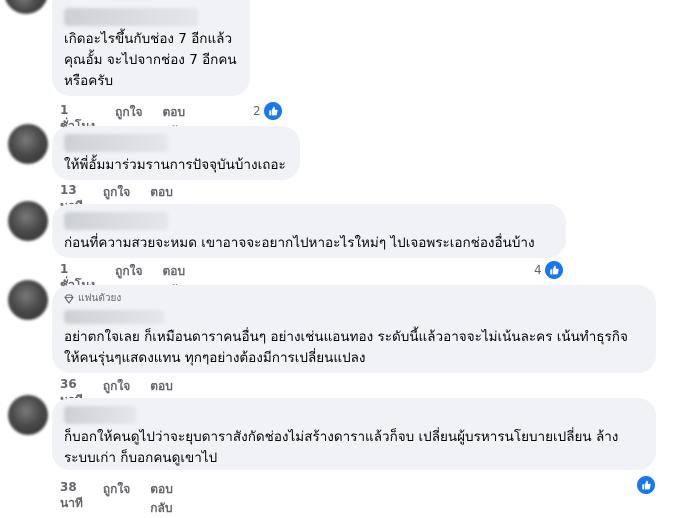 This screenshot has width=696, height=518. Describe the element at coordinates (71, 499) in the screenshot. I see `timestamp-link: 38 นาที` at that location.